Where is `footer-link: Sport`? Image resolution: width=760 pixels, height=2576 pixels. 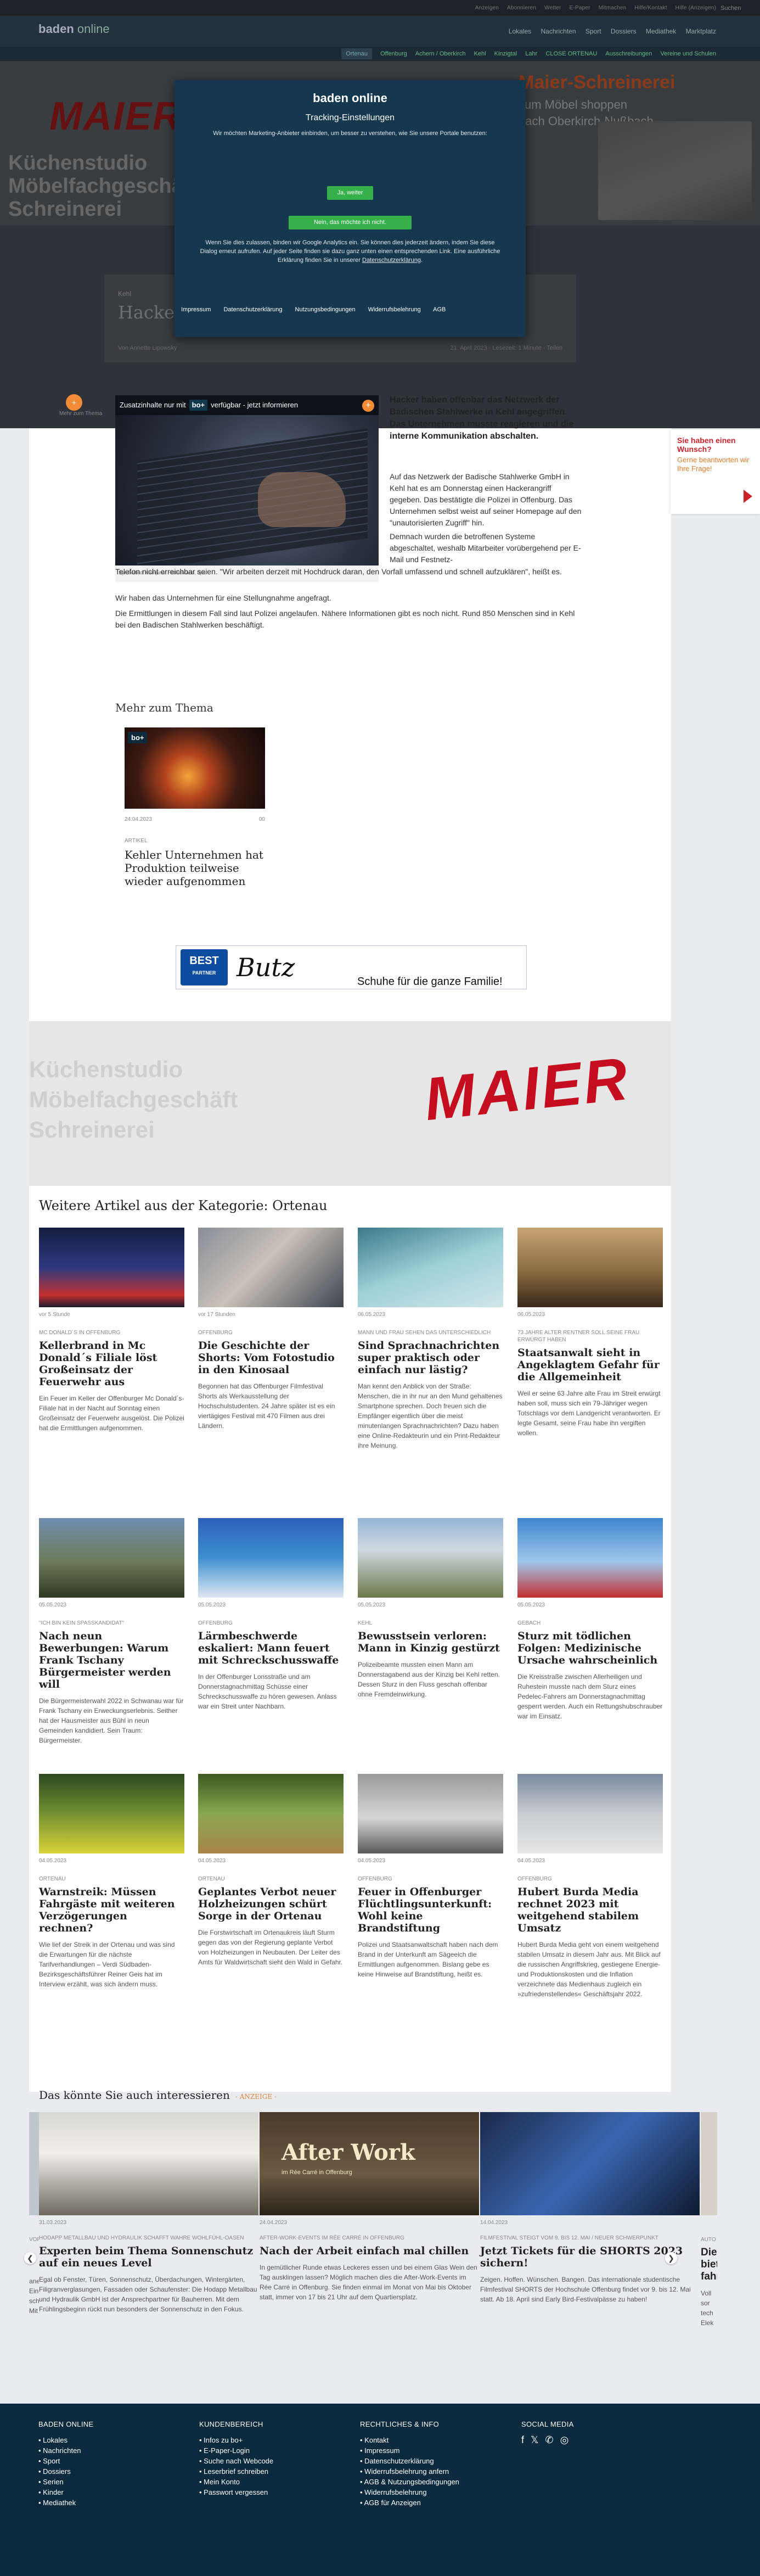
footer-link: Sport is located at coordinates (65, 2461).